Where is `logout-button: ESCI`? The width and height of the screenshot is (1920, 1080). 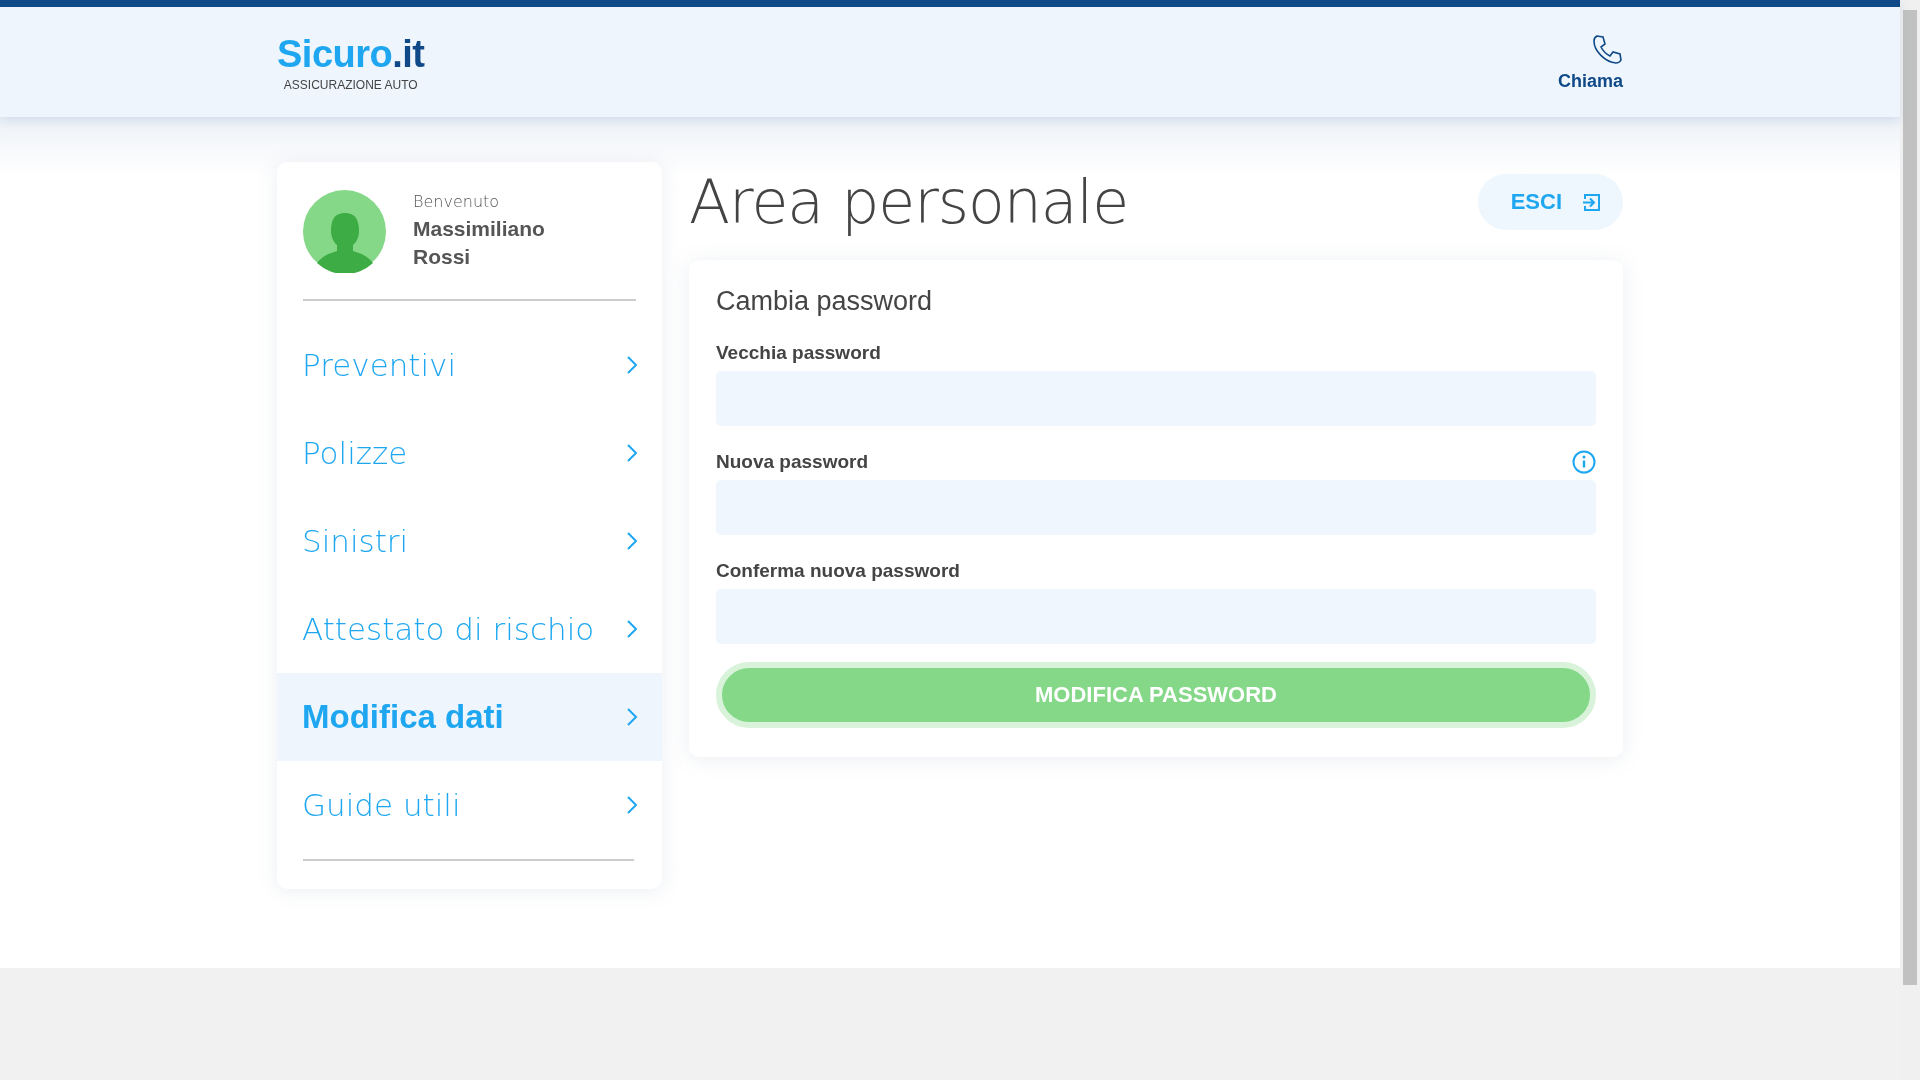
logout-button: ESCI is located at coordinates (1550, 202).